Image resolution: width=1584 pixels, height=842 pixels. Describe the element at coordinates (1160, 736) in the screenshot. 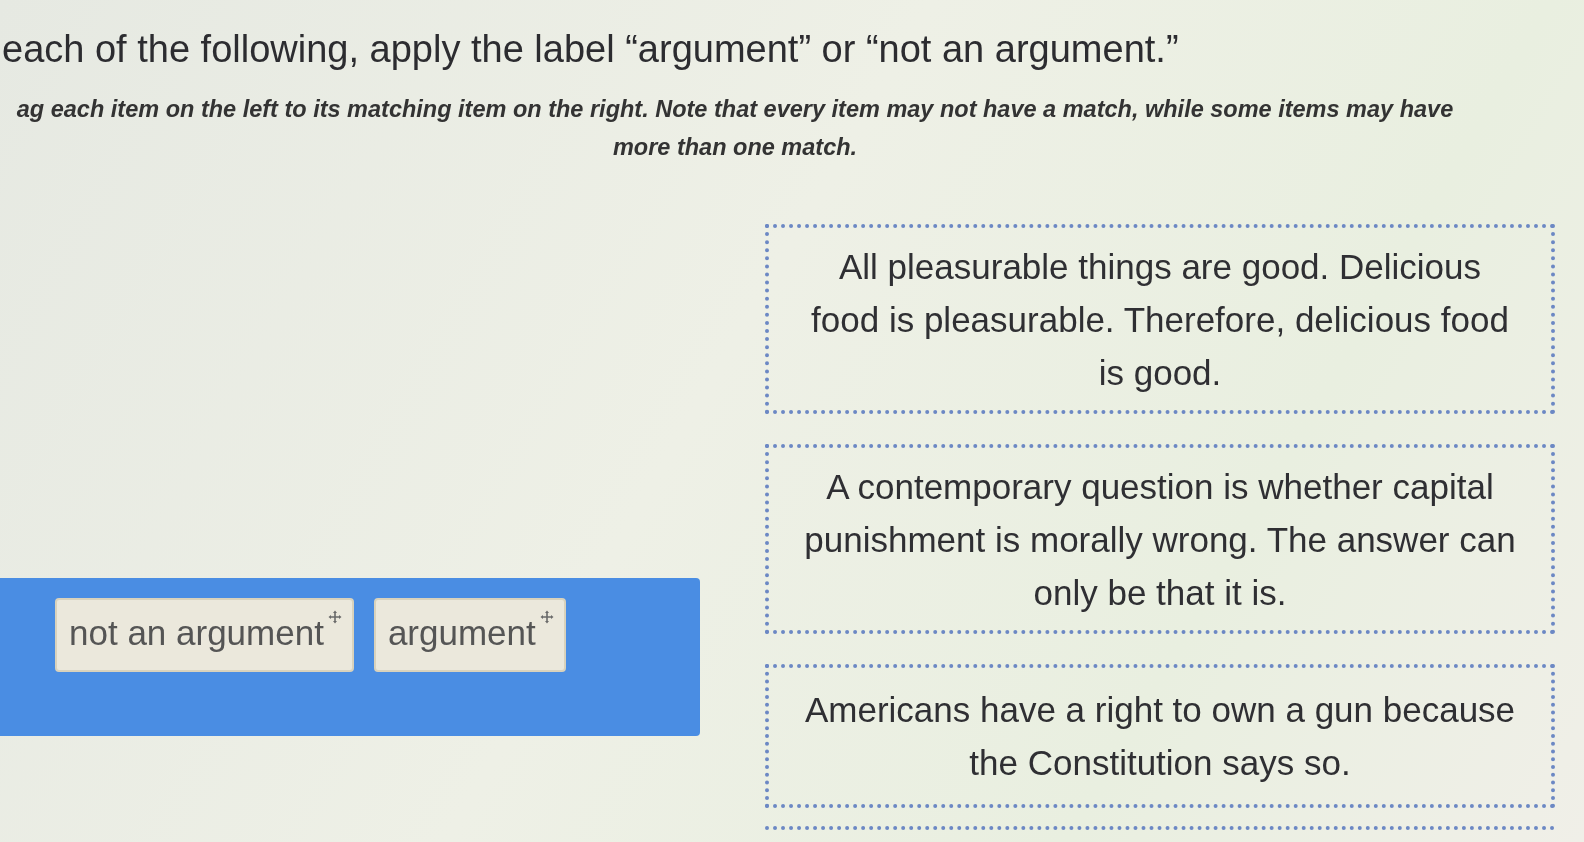

I see `drop-target: Americans have a right to own a gun because the Constitution says so.` at that location.